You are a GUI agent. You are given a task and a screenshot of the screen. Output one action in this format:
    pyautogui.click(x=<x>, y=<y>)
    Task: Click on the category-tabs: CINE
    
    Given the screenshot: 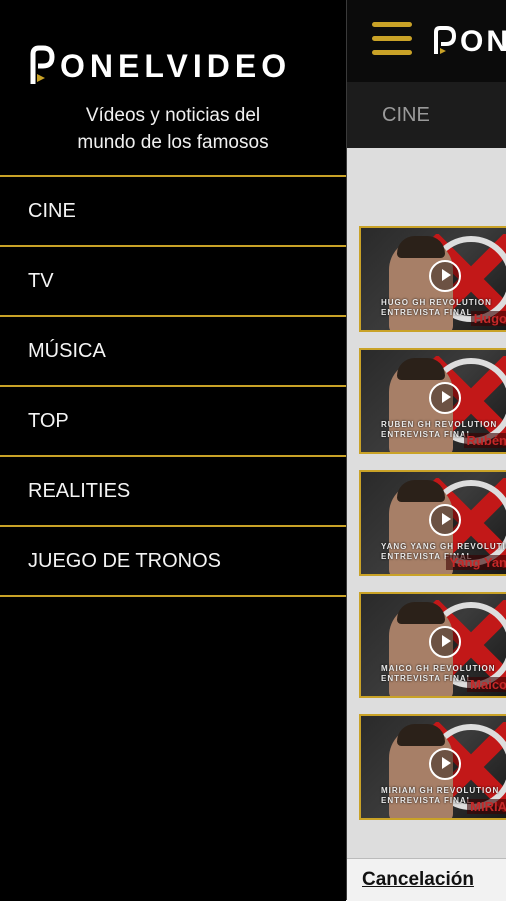 What is the action you would take?
    pyautogui.click(x=426, y=115)
    